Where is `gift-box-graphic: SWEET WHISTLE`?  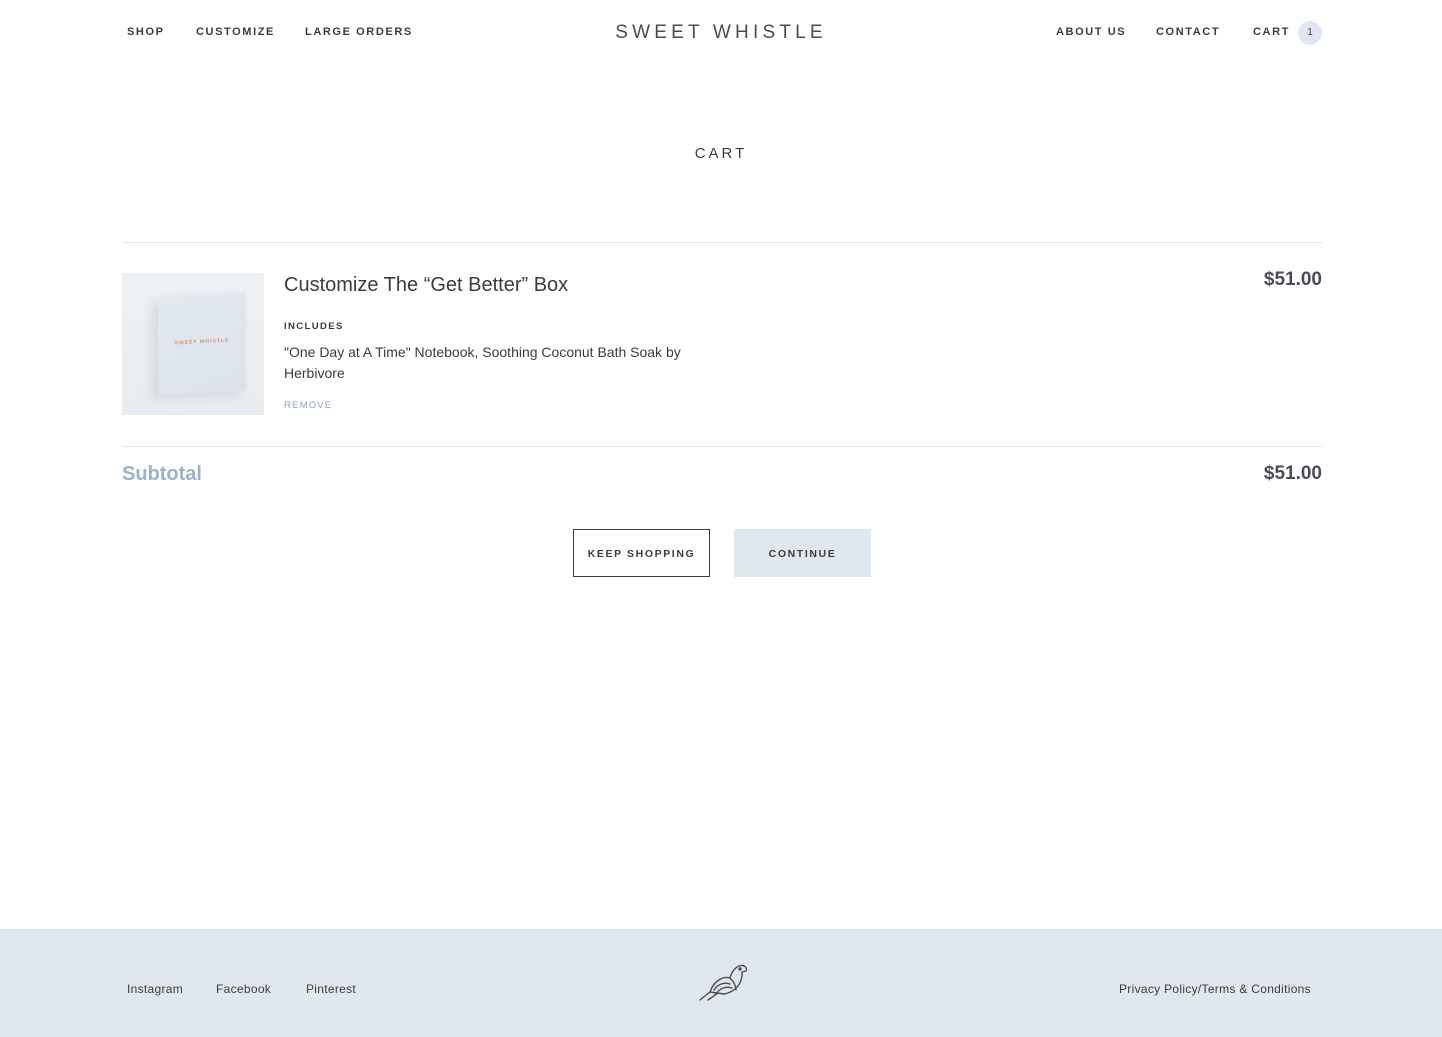
gift-box-graphic: SWEET WHISTLE is located at coordinates (202, 344).